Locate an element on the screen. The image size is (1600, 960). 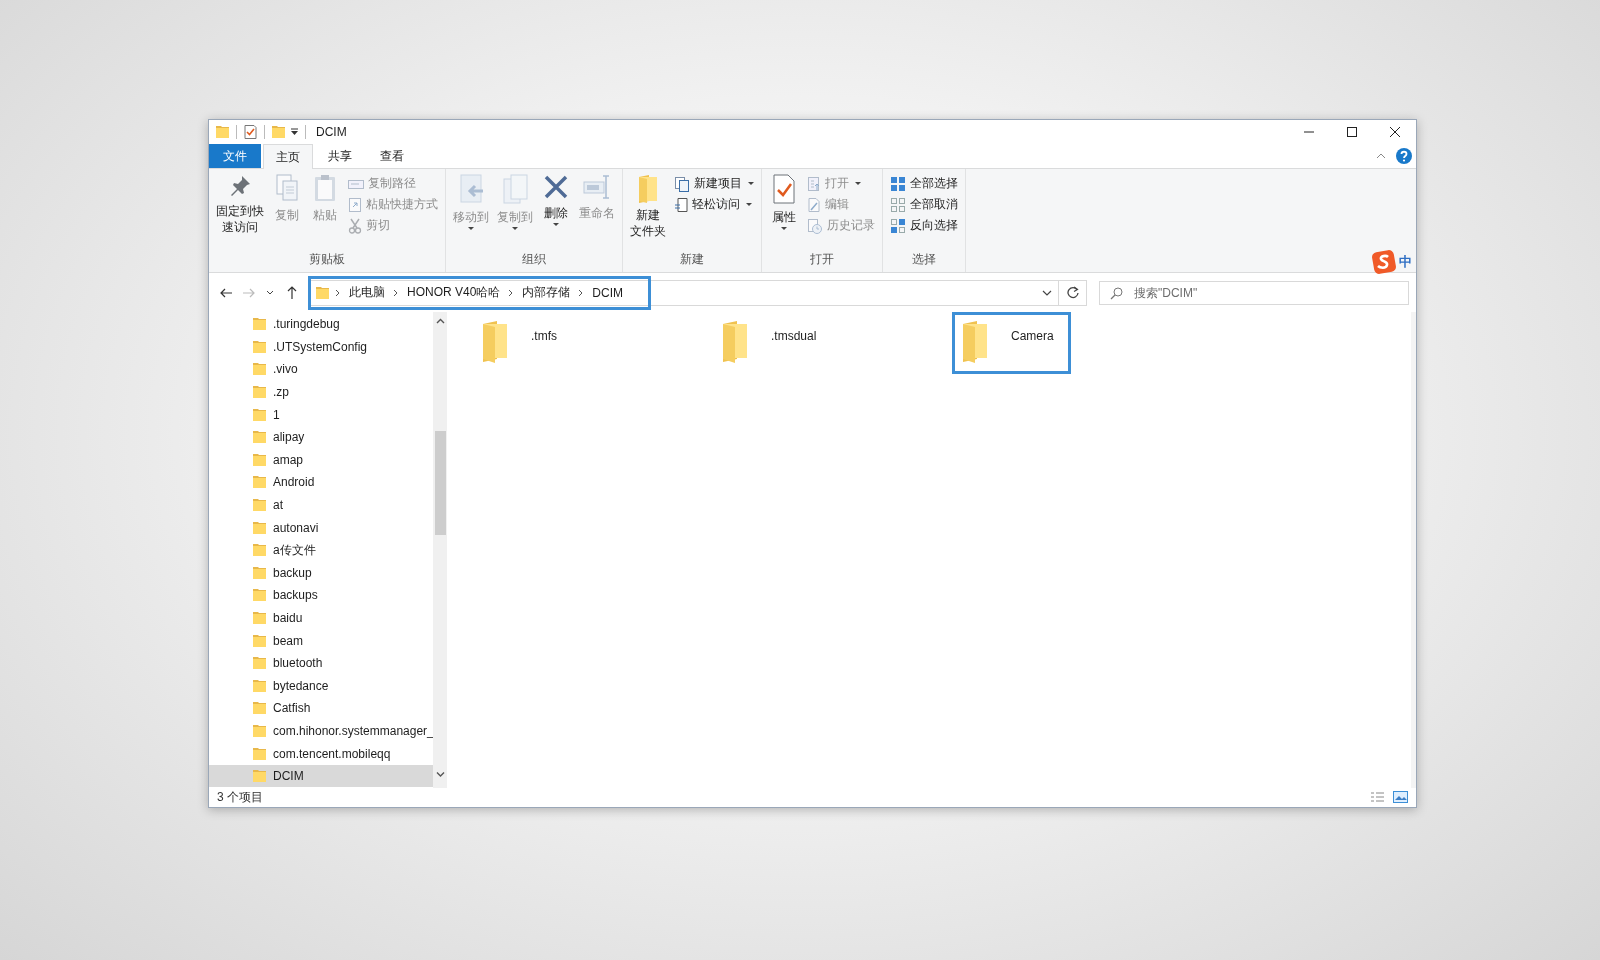
tree-item: backup is located at coordinates (321, 573).